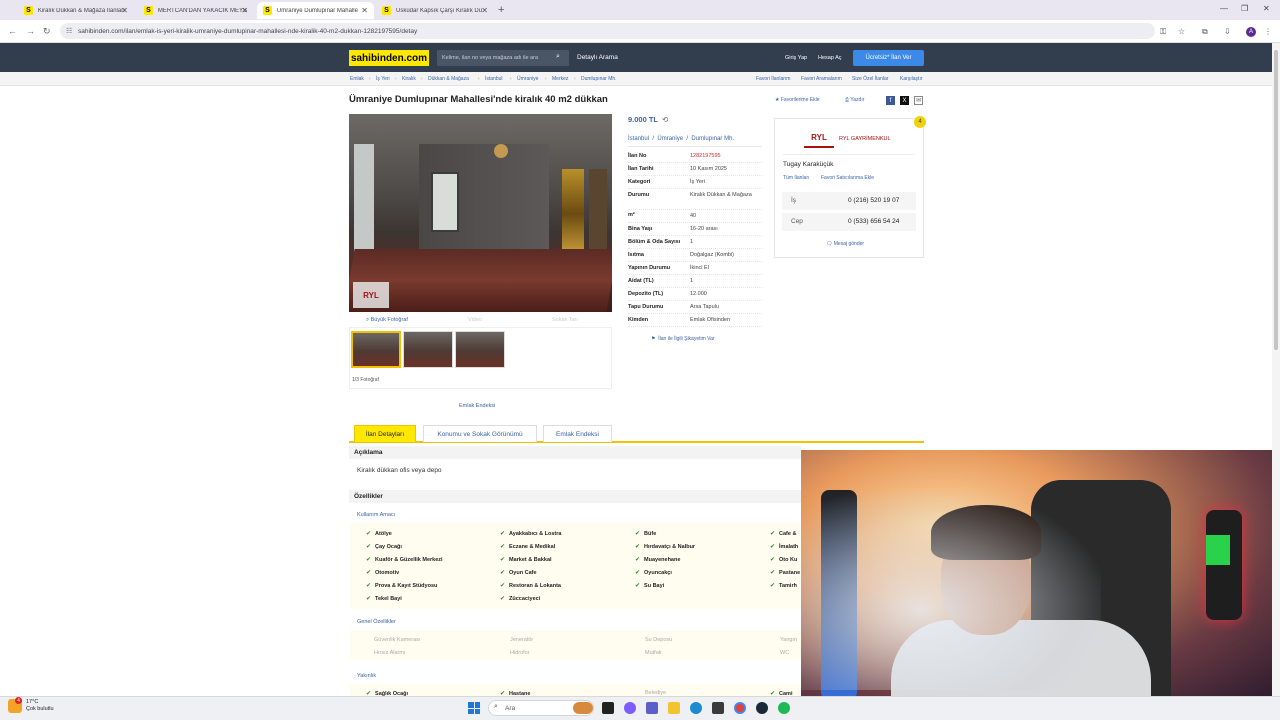  What do you see at coordinates (653, 653) in the screenshot?
I see `feature-item-inactive: Mutfak` at bounding box center [653, 653].